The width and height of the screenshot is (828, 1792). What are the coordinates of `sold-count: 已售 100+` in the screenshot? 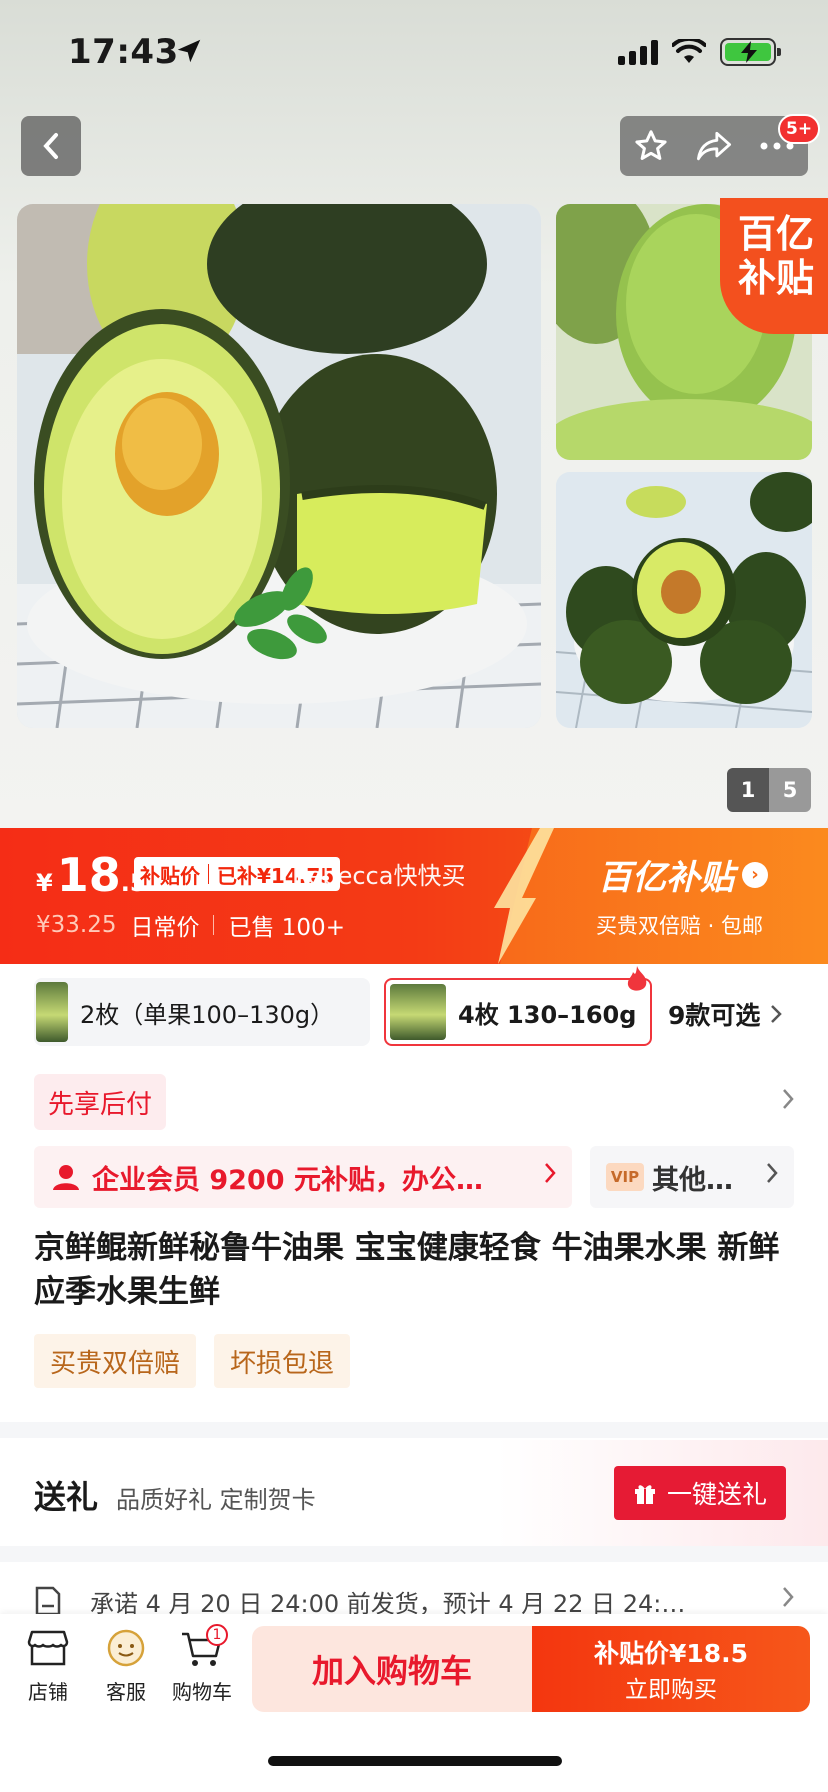 It's located at (286, 928).